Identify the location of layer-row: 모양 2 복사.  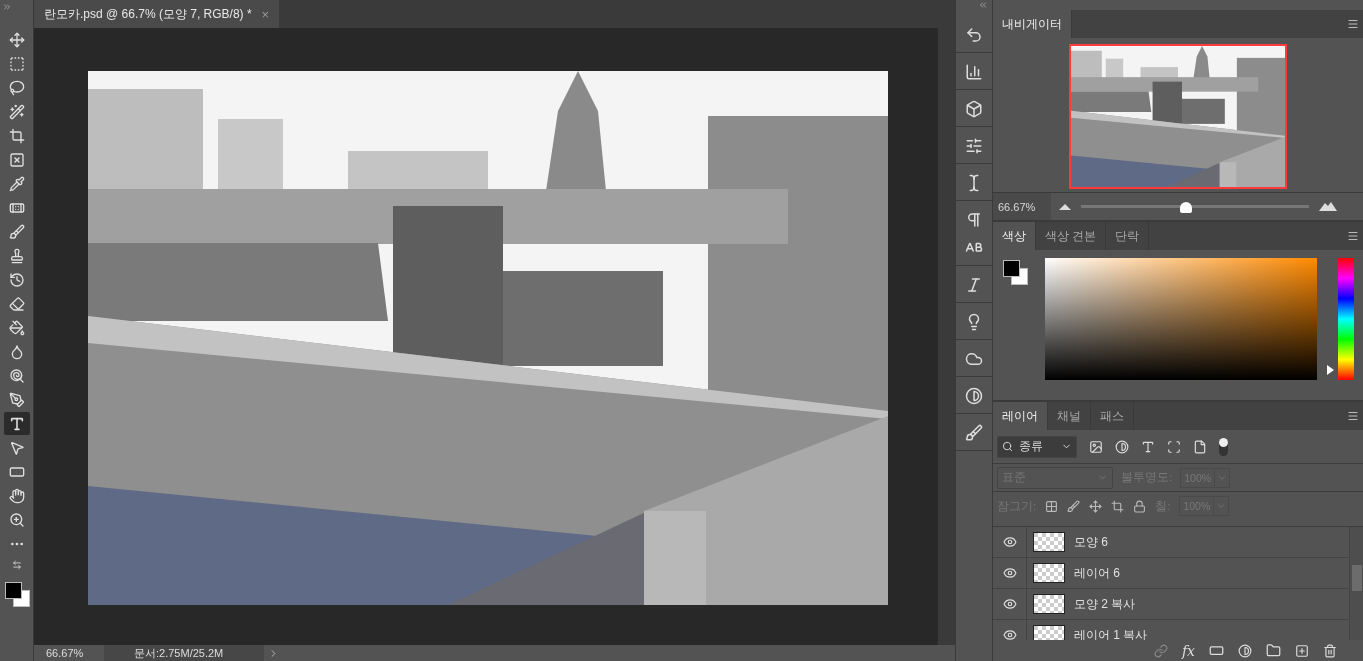
(1171, 604).